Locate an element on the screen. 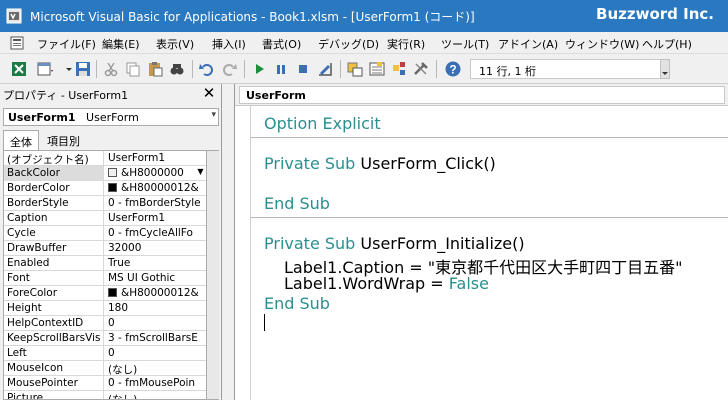  redo-icon is located at coordinates (229, 69).